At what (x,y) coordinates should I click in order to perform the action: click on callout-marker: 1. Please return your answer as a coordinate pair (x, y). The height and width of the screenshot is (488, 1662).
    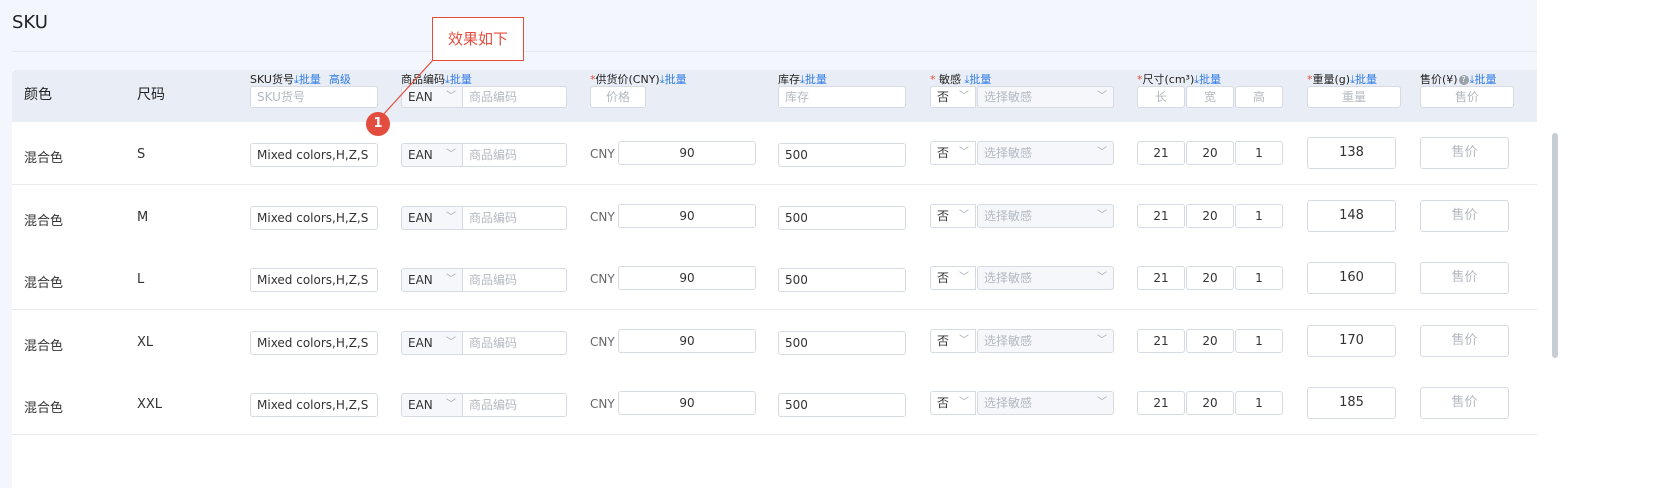
    Looking at the image, I should click on (378, 124).